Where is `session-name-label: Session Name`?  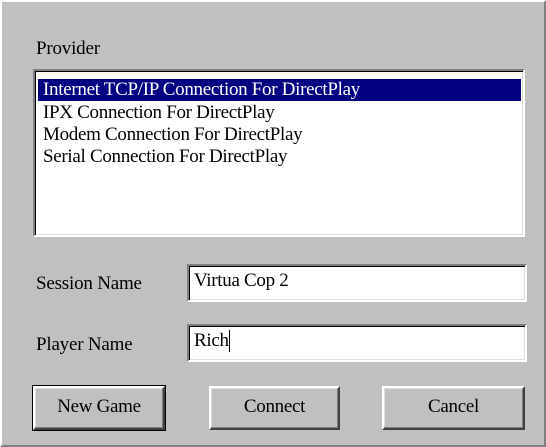
session-name-label: Session Name is located at coordinates (89, 283).